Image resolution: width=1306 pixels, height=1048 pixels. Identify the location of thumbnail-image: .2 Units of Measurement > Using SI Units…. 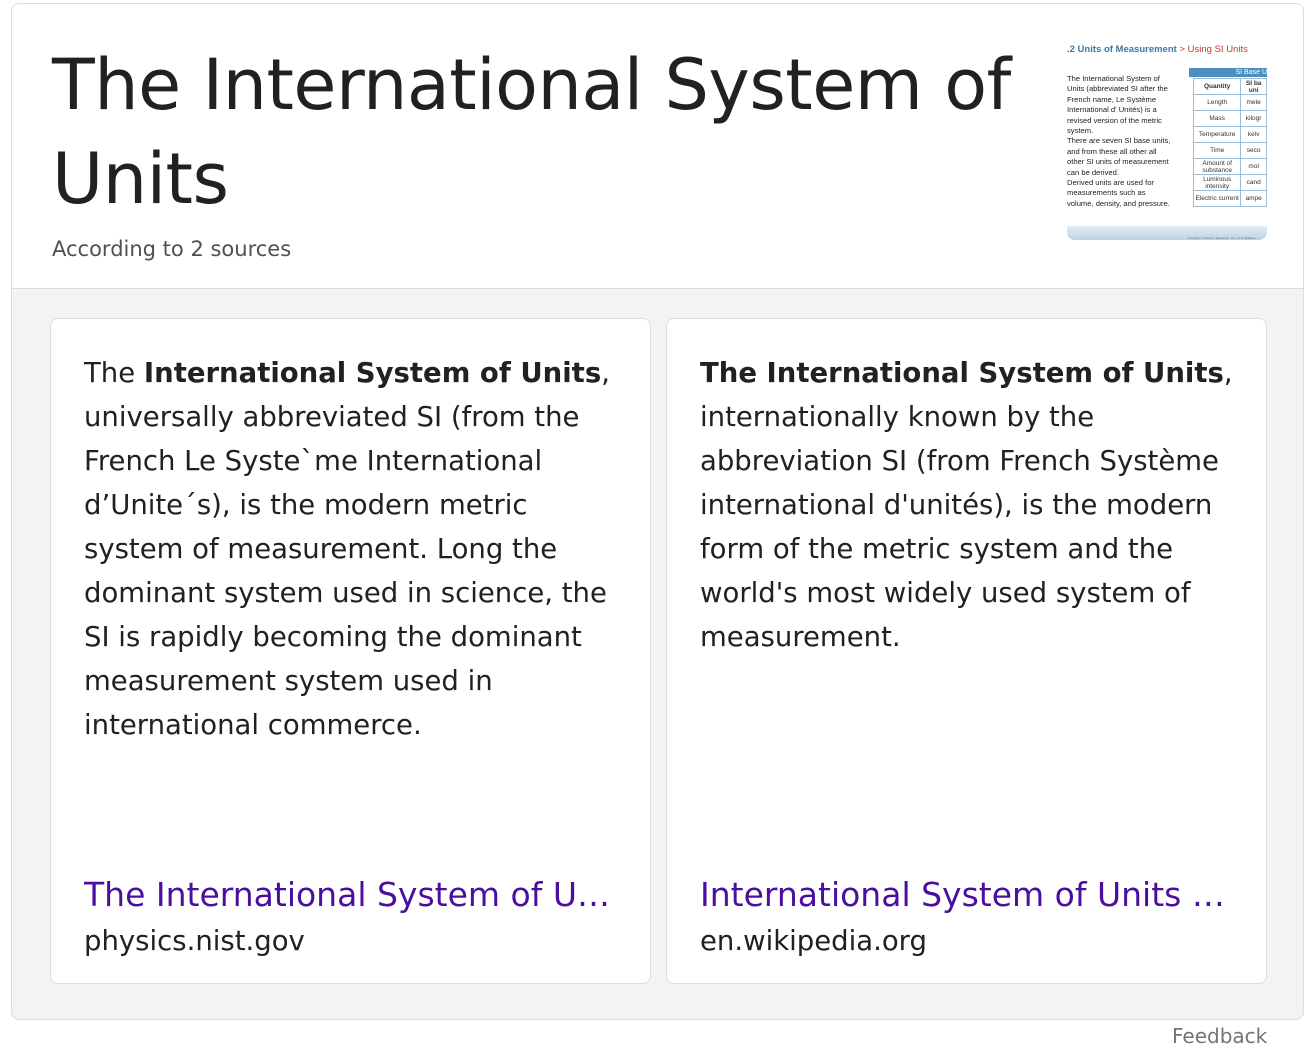
(1167, 140).